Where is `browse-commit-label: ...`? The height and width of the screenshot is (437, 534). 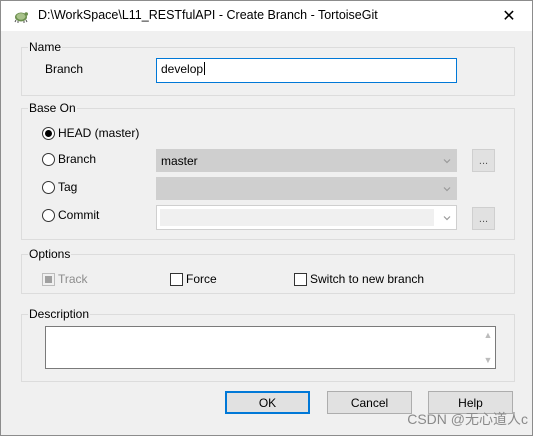 browse-commit-label: ... is located at coordinates (483, 218).